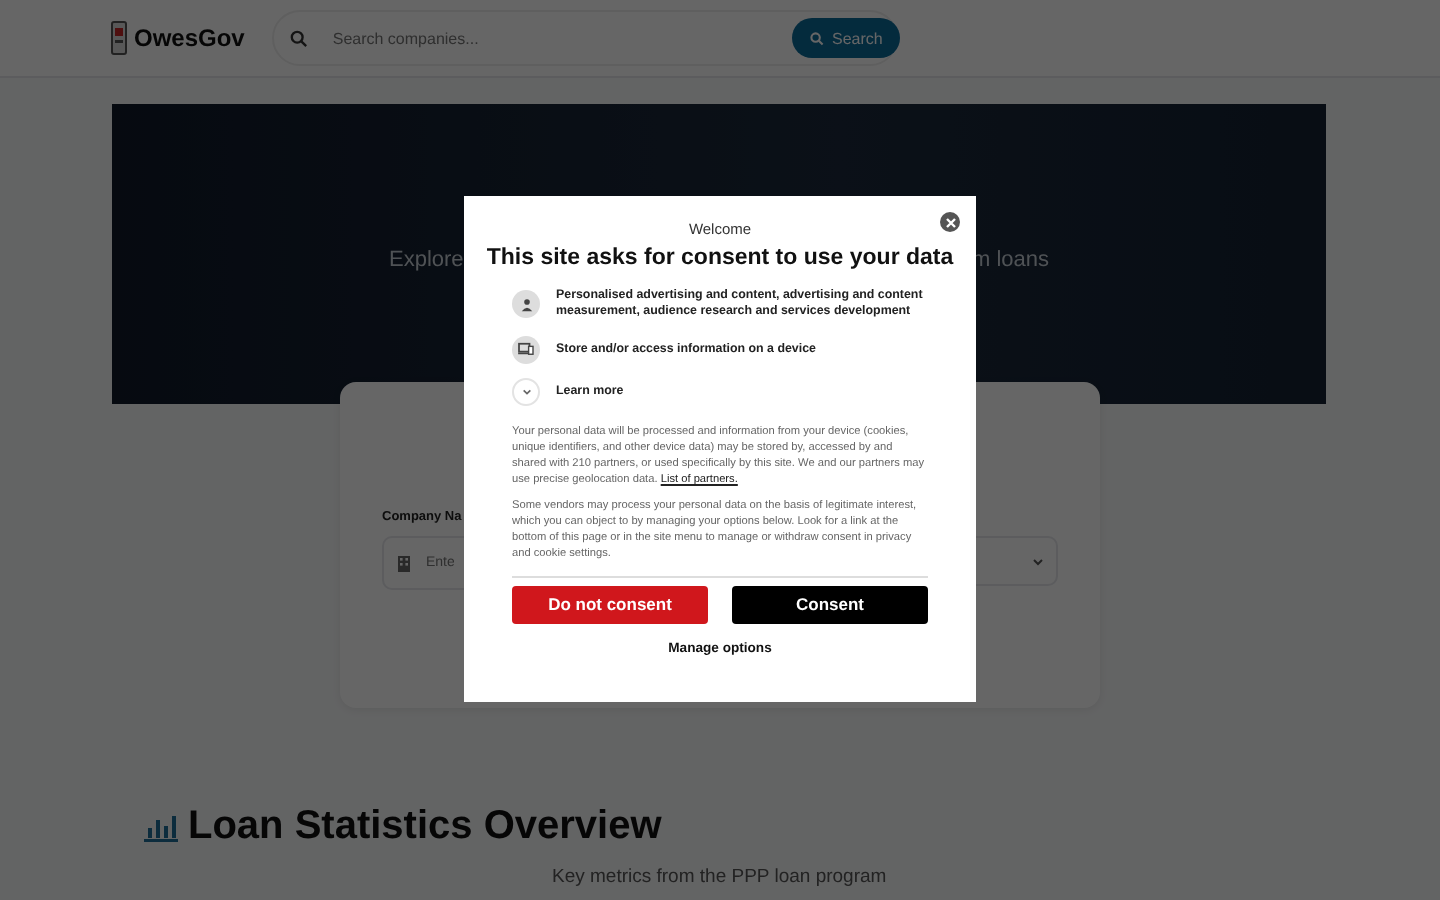 This screenshot has height=900, width=1440. I want to click on devices-icon, so click(526, 349).